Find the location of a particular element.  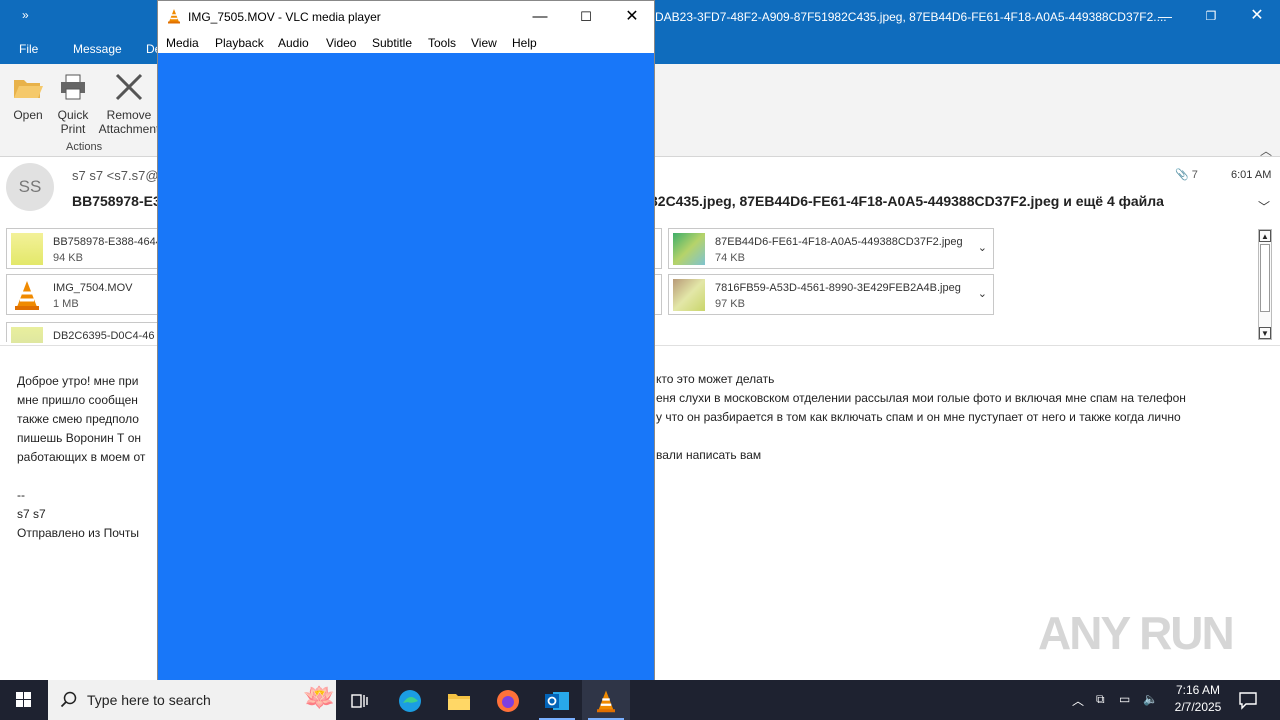

body-line: s7 s7 is located at coordinates (31, 514).